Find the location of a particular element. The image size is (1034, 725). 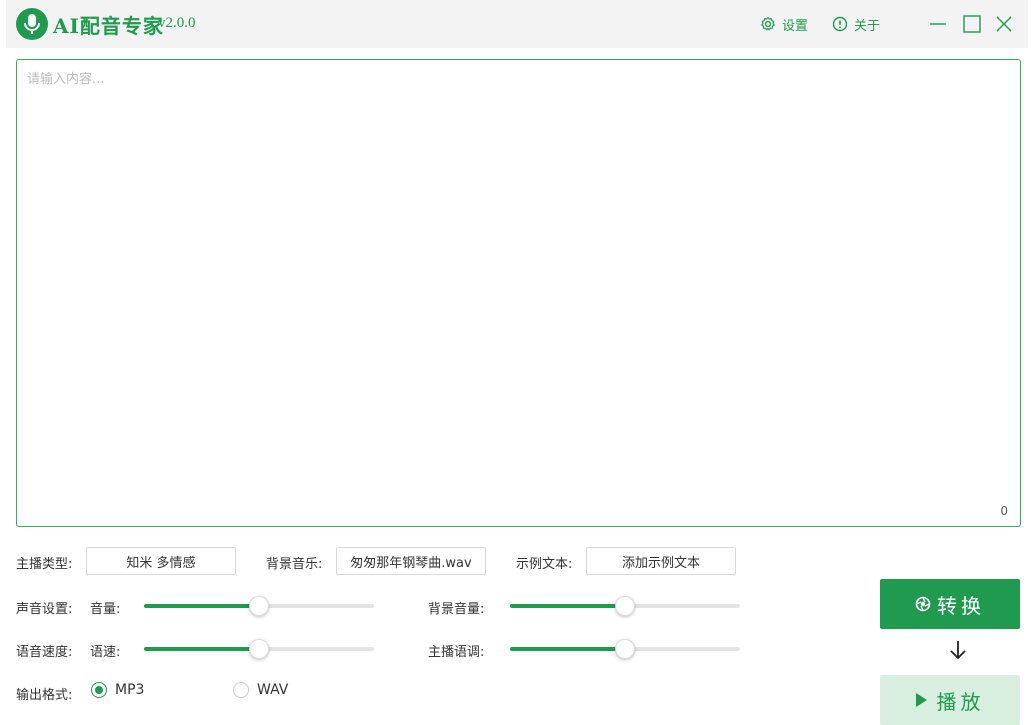

aperture-icon is located at coordinates (923, 604).